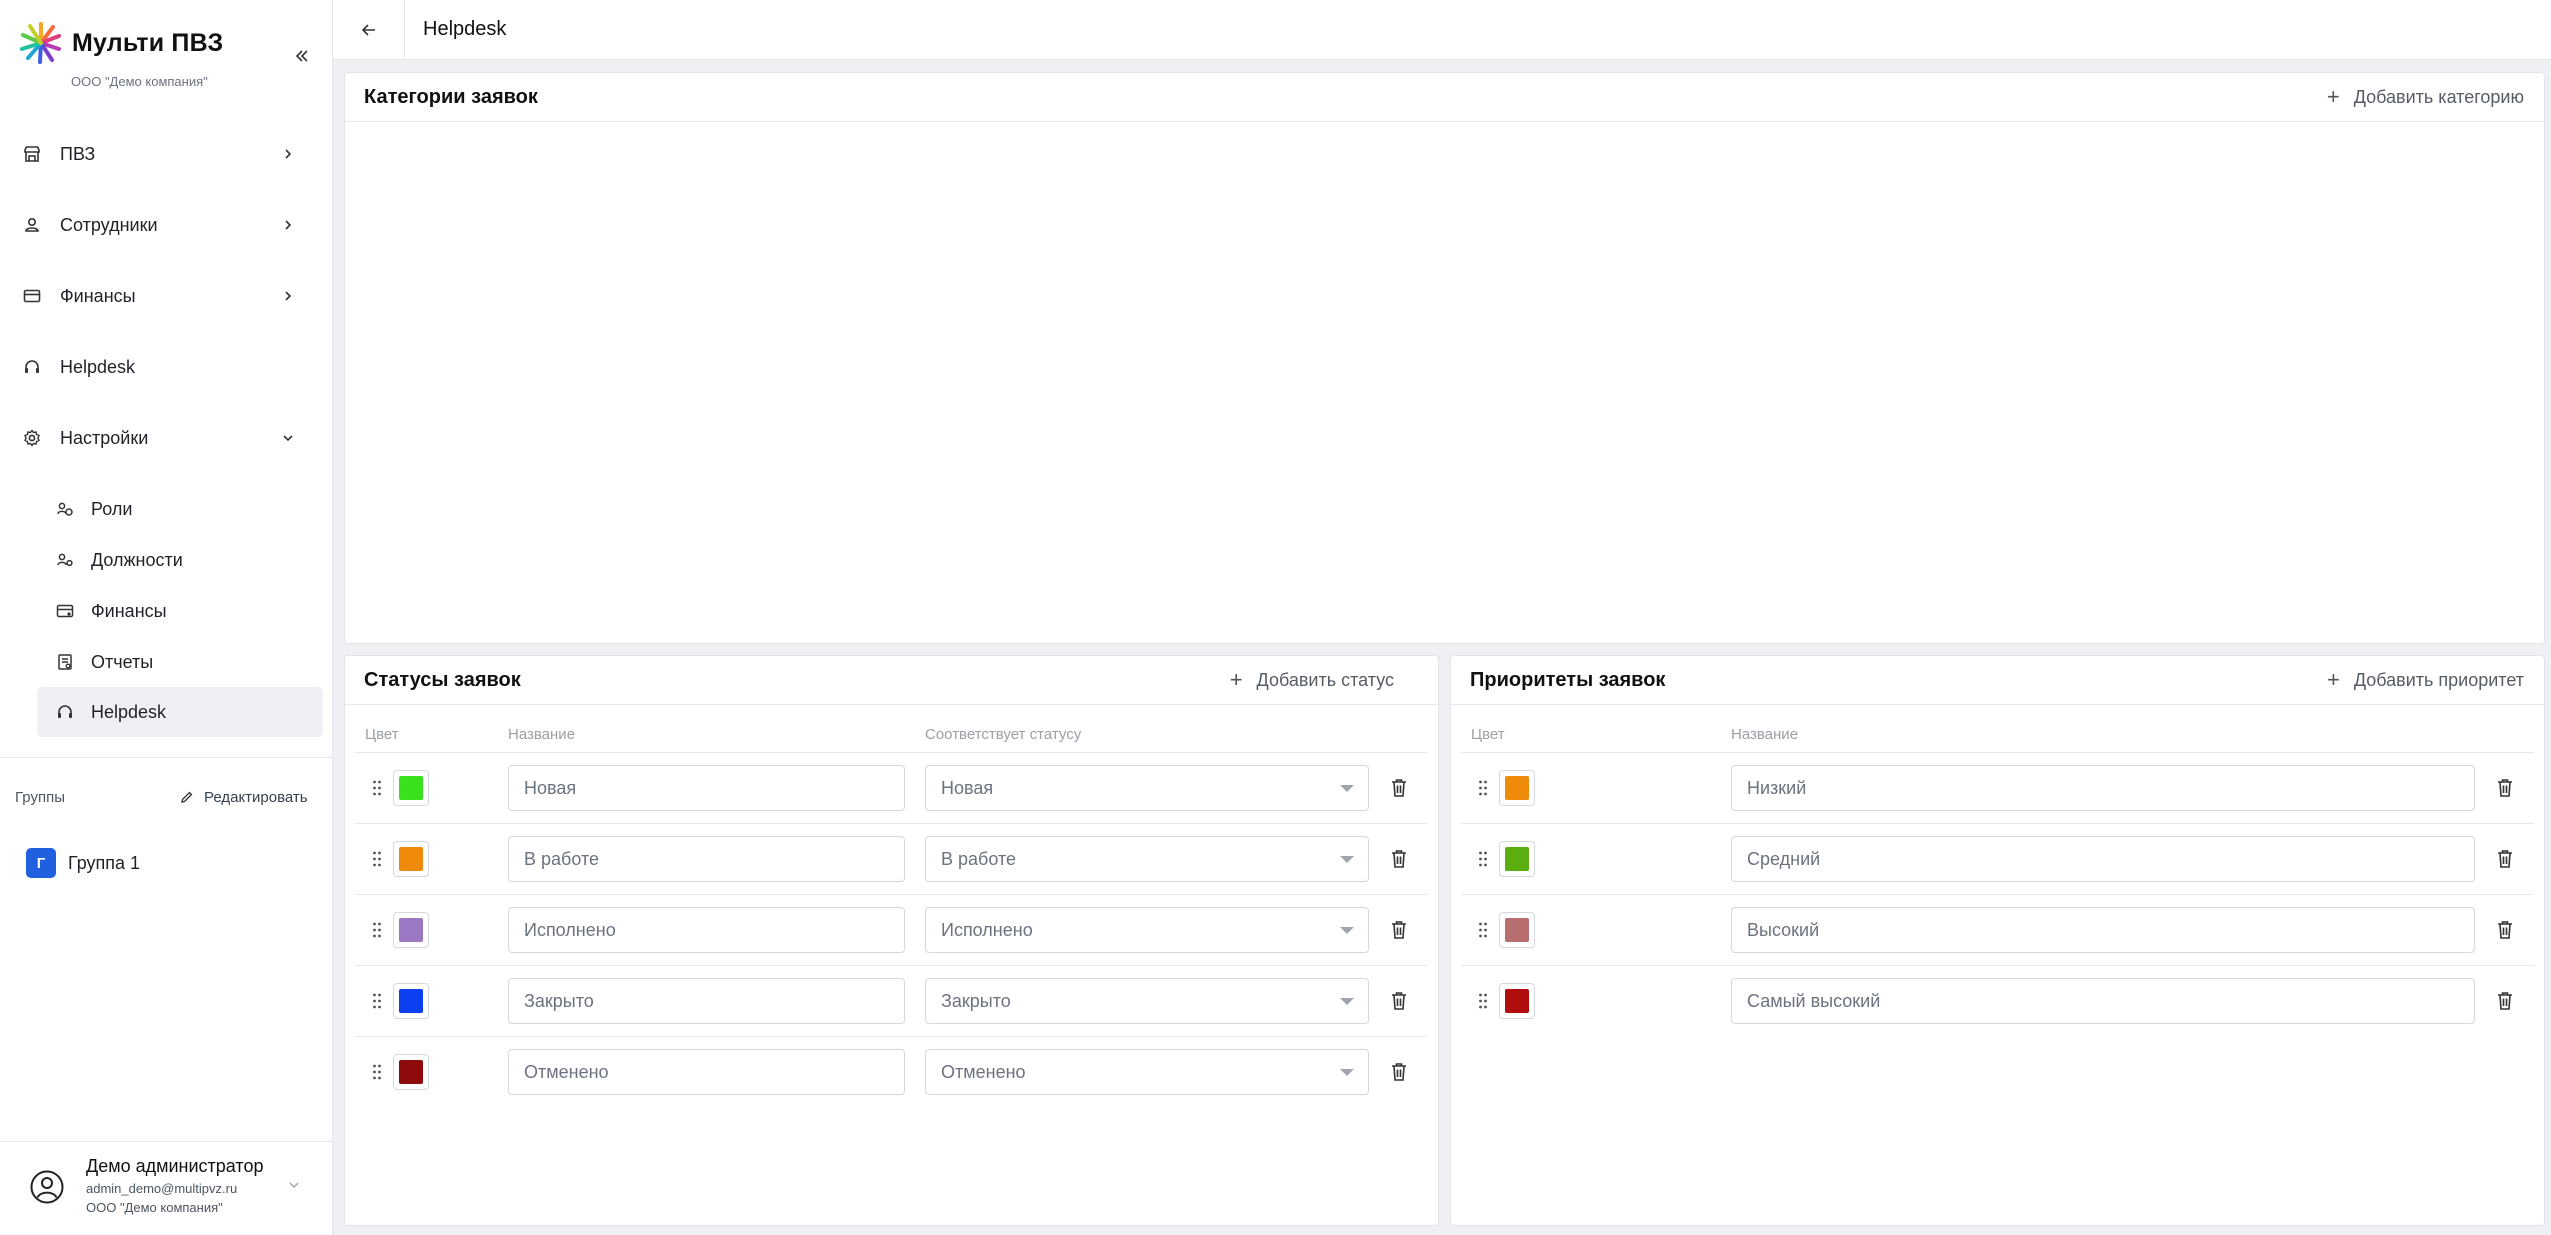 The height and width of the screenshot is (1235, 2551). What do you see at coordinates (162, 1188) in the screenshot?
I see `user-email: admin_demo@multipvz.ru` at bounding box center [162, 1188].